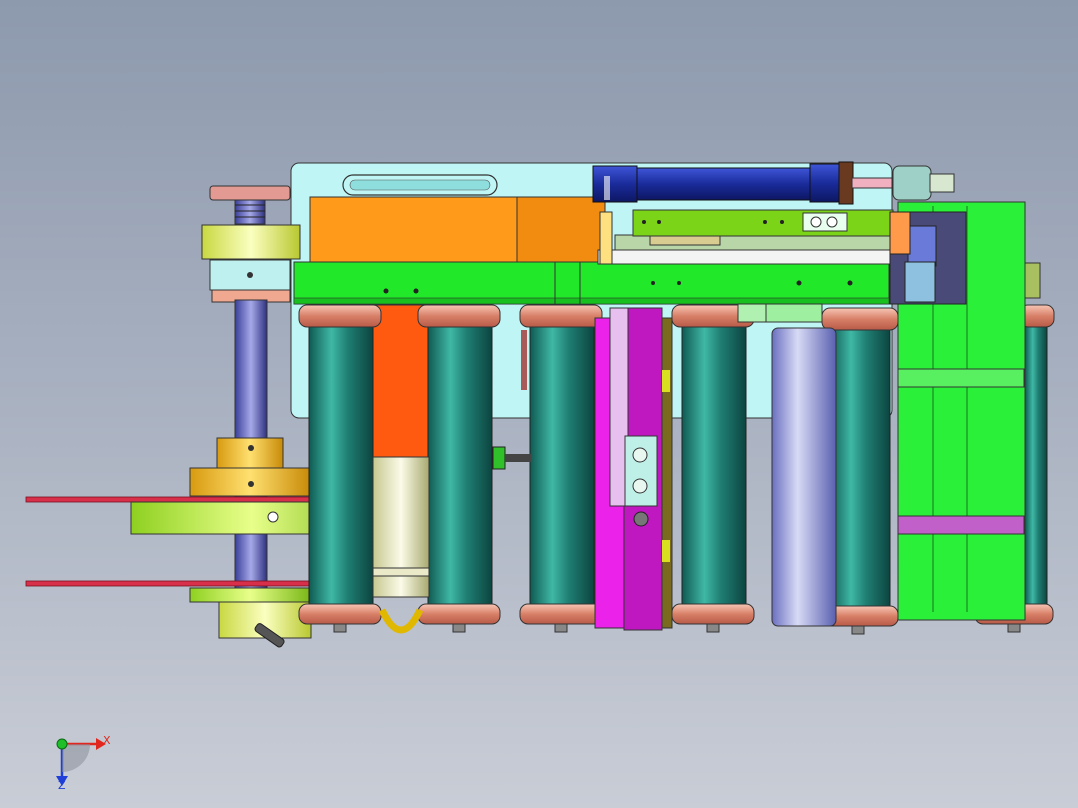  What do you see at coordinates (825, 183) in the screenshot?
I see `cylinder-cap-right` at bounding box center [825, 183].